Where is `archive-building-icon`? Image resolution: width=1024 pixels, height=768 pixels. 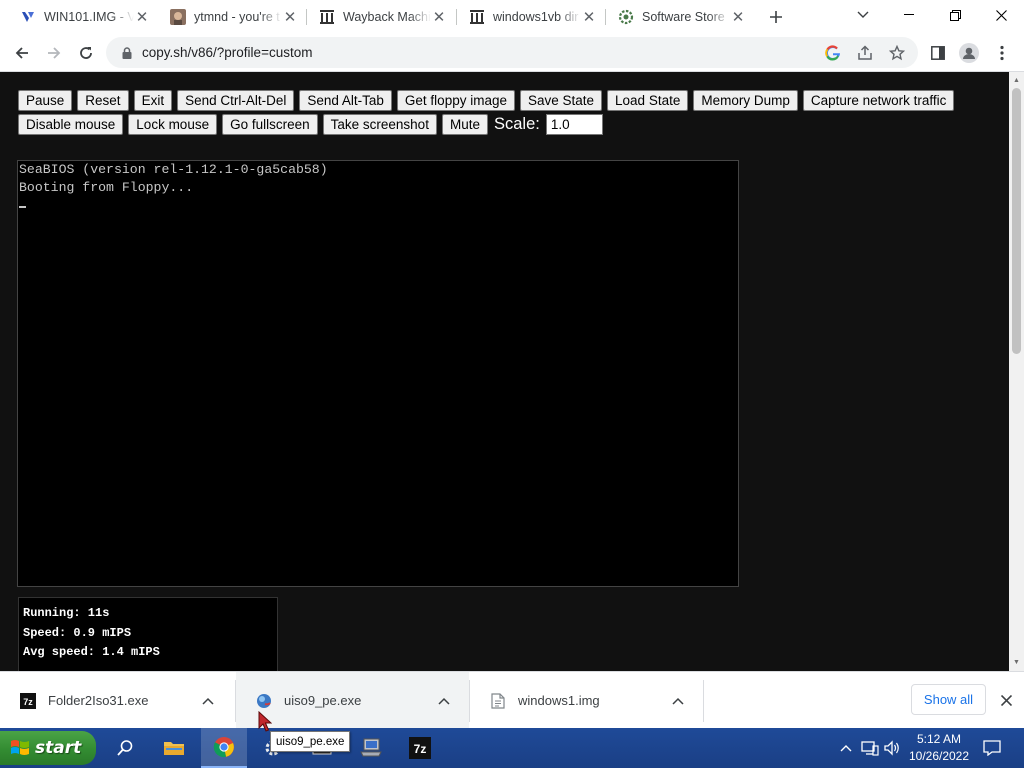 archive-building-icon is located at coordinates (327, 17).